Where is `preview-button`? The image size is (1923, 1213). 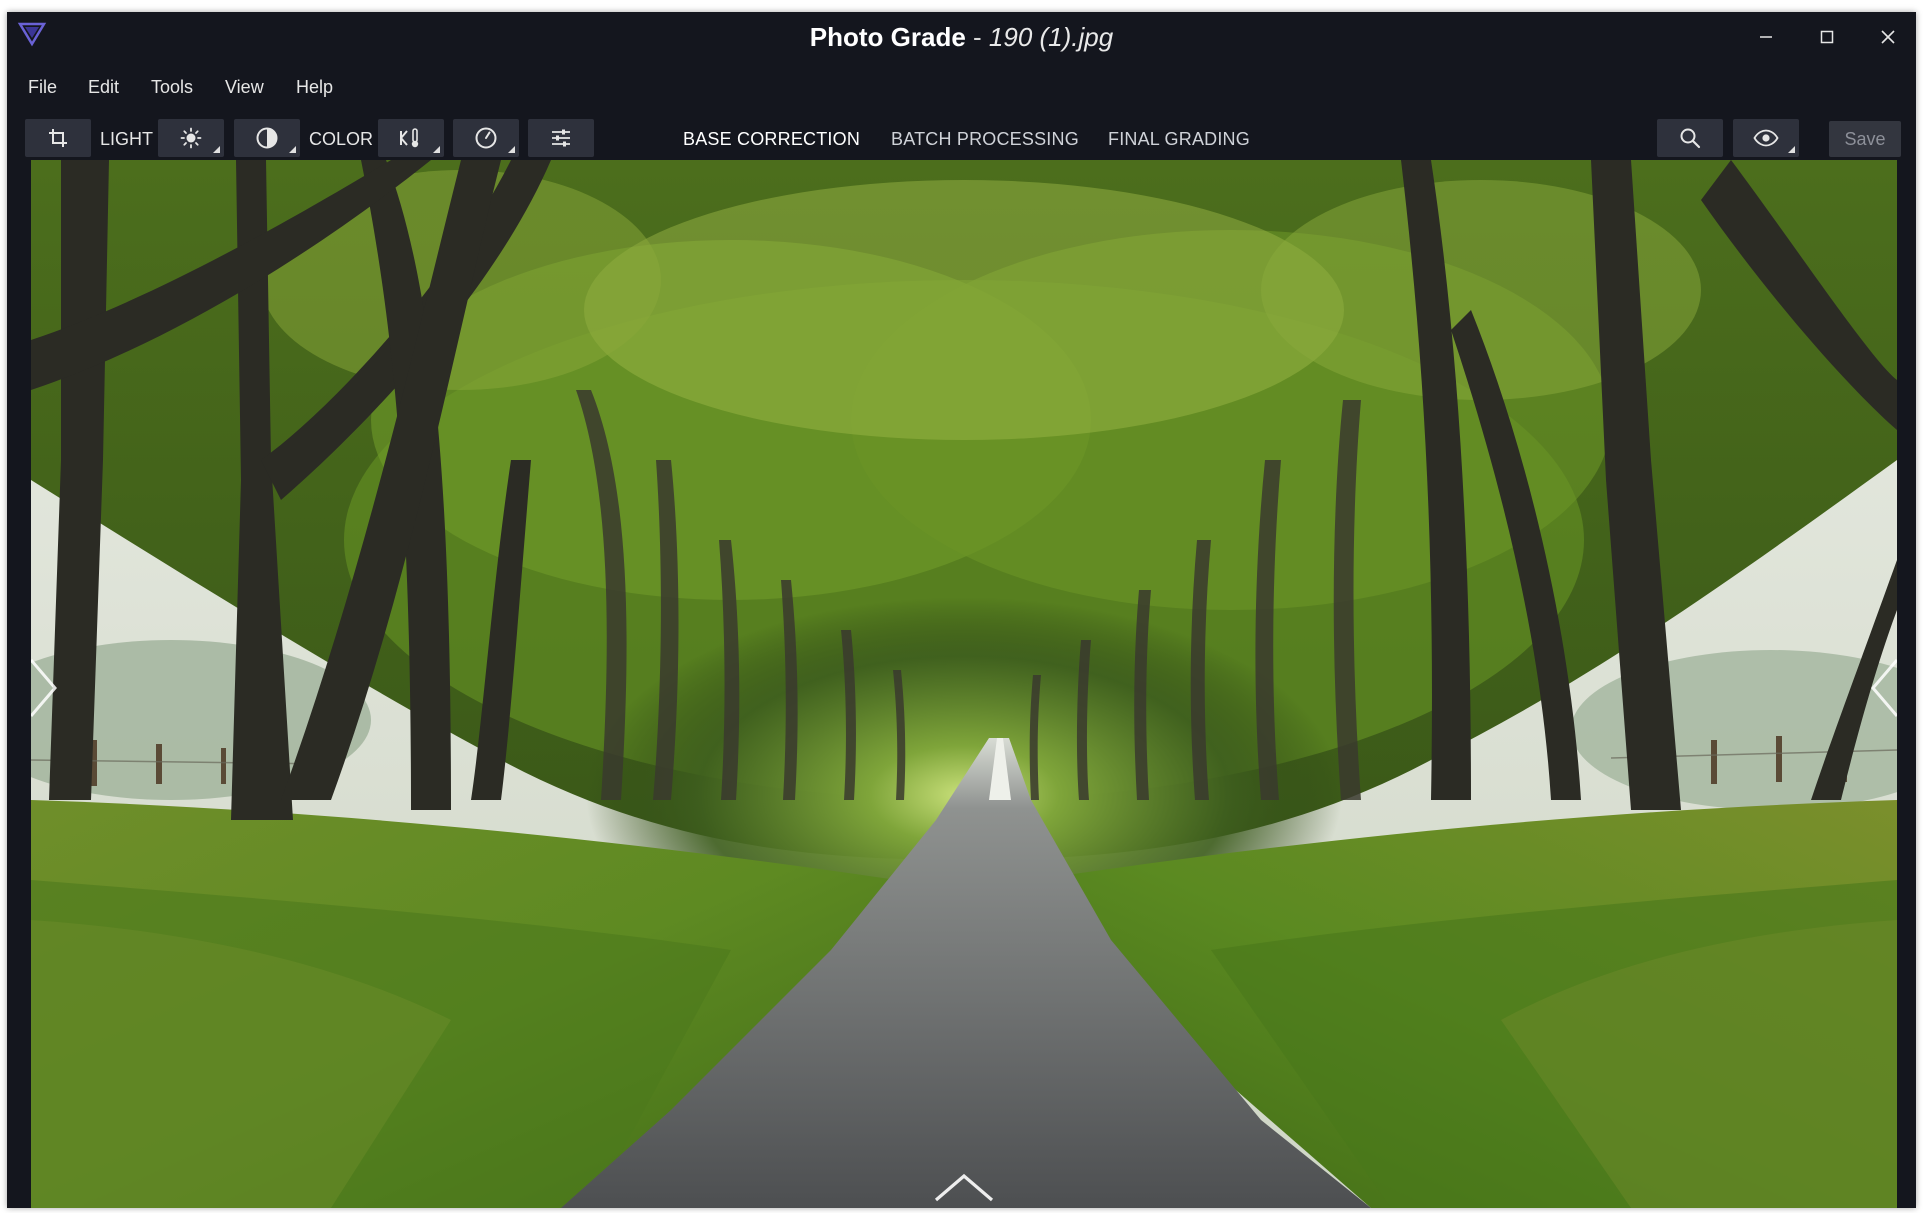 preview-button is located at coordinates (1766, 138).